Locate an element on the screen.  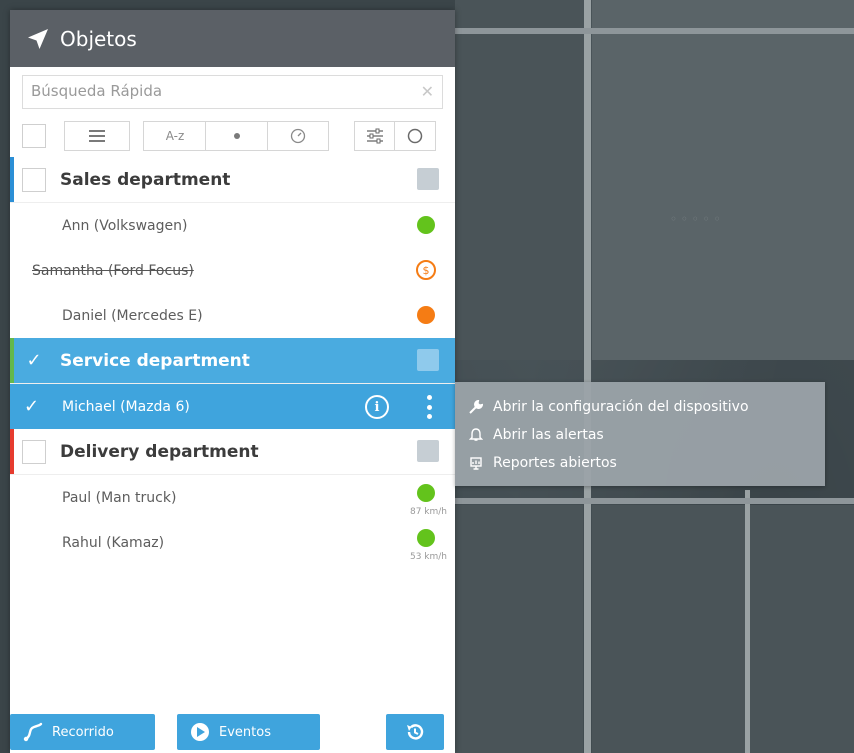
search-input is located at coordinates (232, 91).